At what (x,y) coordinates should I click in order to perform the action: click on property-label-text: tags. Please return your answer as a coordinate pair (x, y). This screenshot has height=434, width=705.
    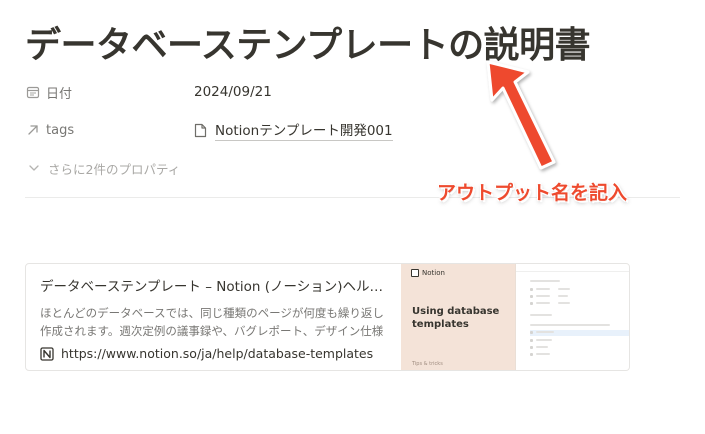
    Looking at the image, I should click on (60, 130).